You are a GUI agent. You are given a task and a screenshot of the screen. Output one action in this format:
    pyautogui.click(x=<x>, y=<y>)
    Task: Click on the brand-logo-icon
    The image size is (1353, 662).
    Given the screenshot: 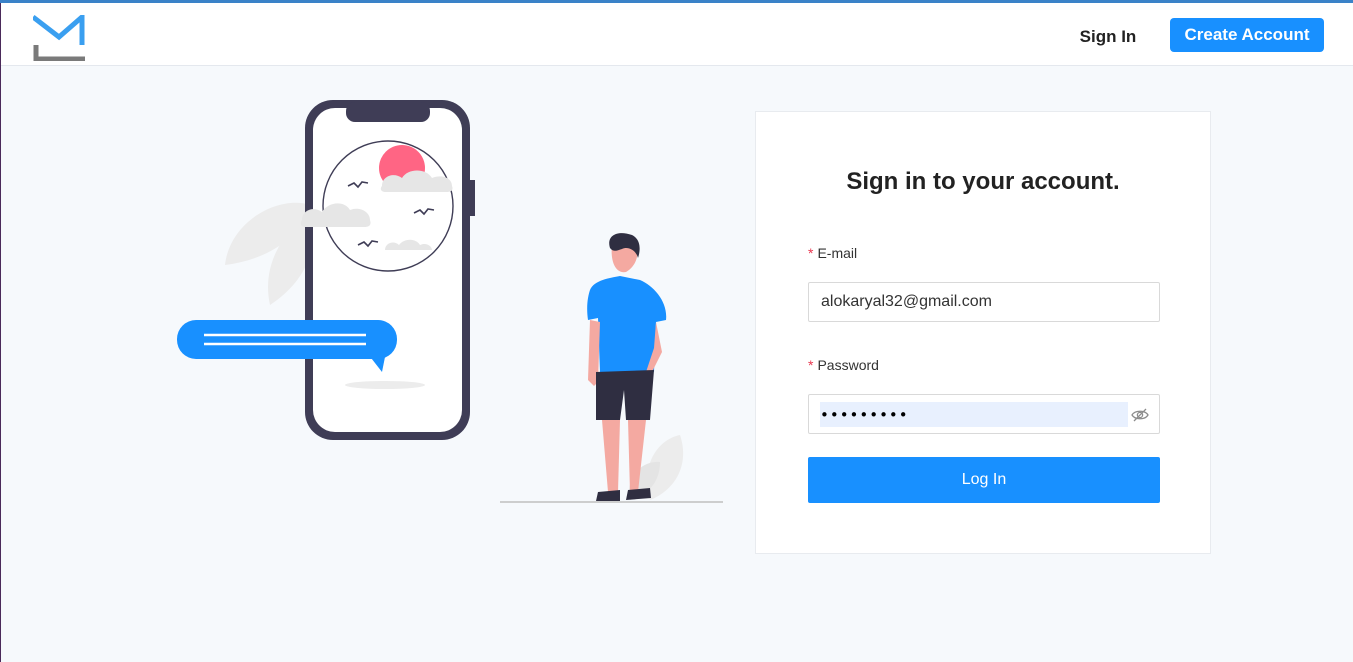 What is the action you would take?
    pyautogui.click(x=59, y=38)
    